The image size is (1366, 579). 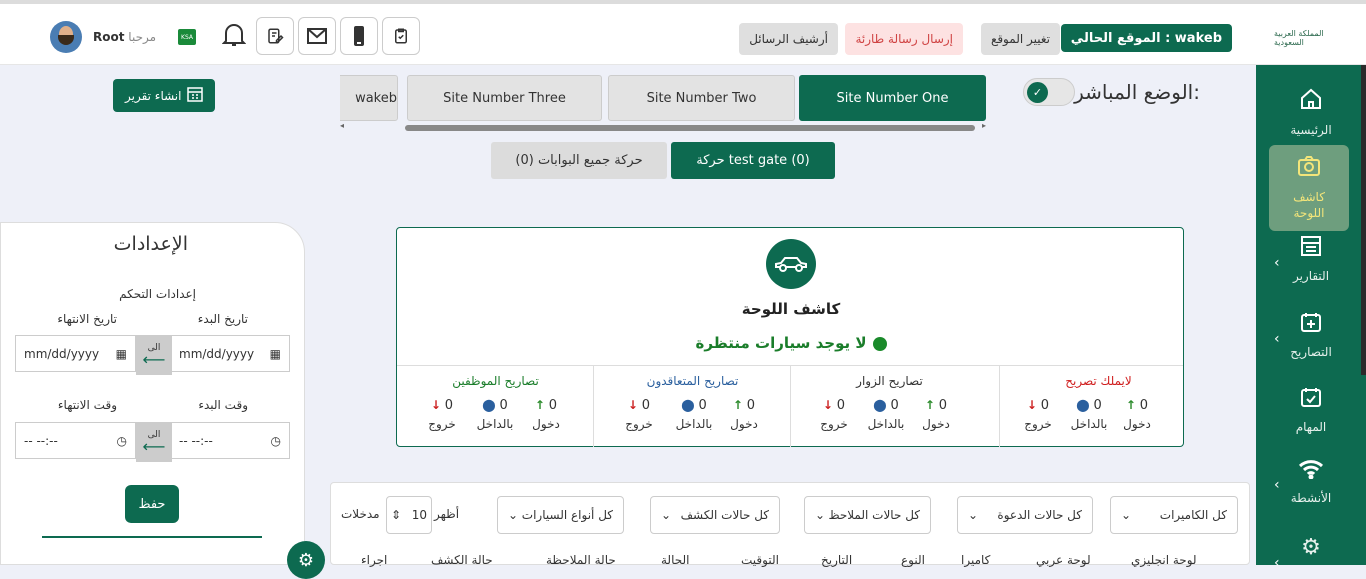 What do you see at coordinates (1311, 472) in the screenshot?
I see `wifi-icon` at bounding box center [1311, 472].